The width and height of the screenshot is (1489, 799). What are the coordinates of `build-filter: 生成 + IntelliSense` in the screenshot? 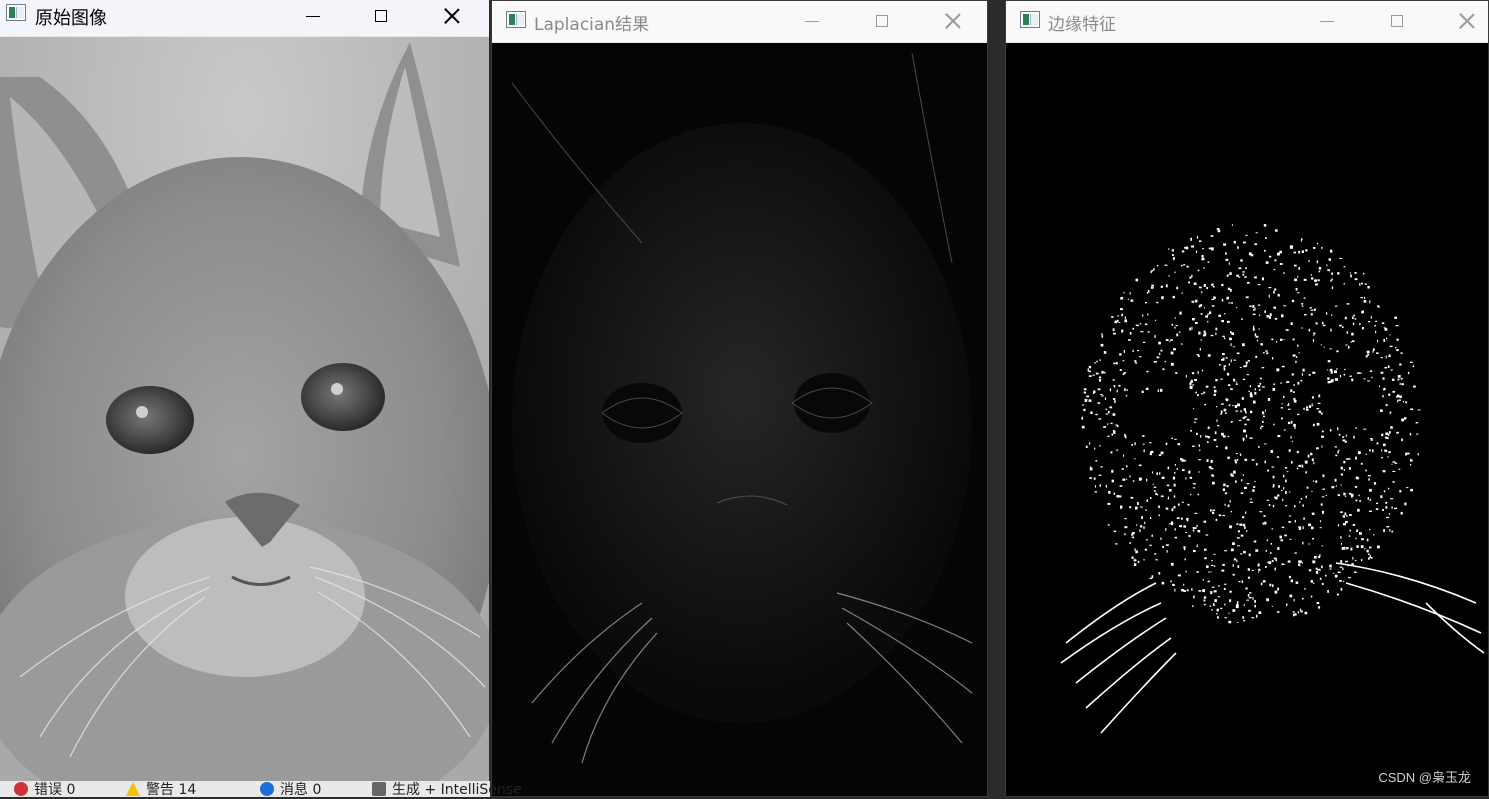 It's located at (447, 789).